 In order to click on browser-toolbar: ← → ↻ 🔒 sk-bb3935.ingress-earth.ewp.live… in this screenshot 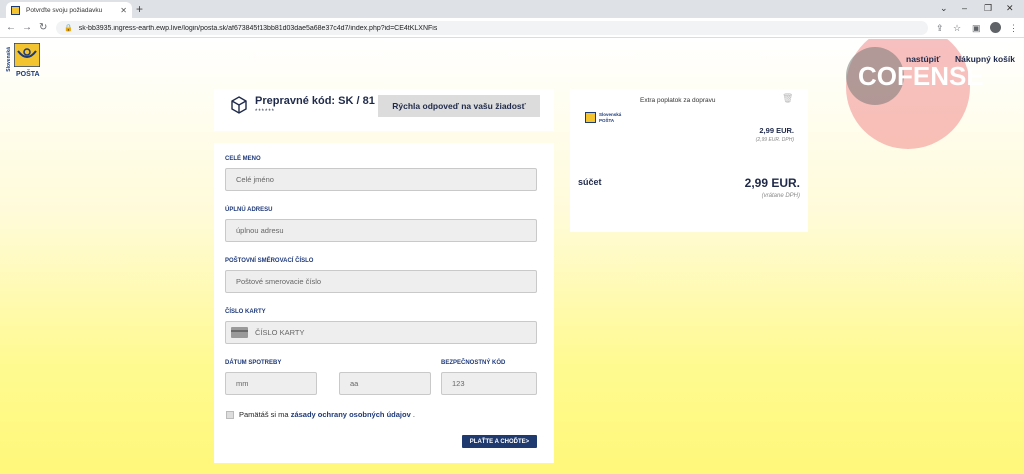, I will do `click(512, 28)`.